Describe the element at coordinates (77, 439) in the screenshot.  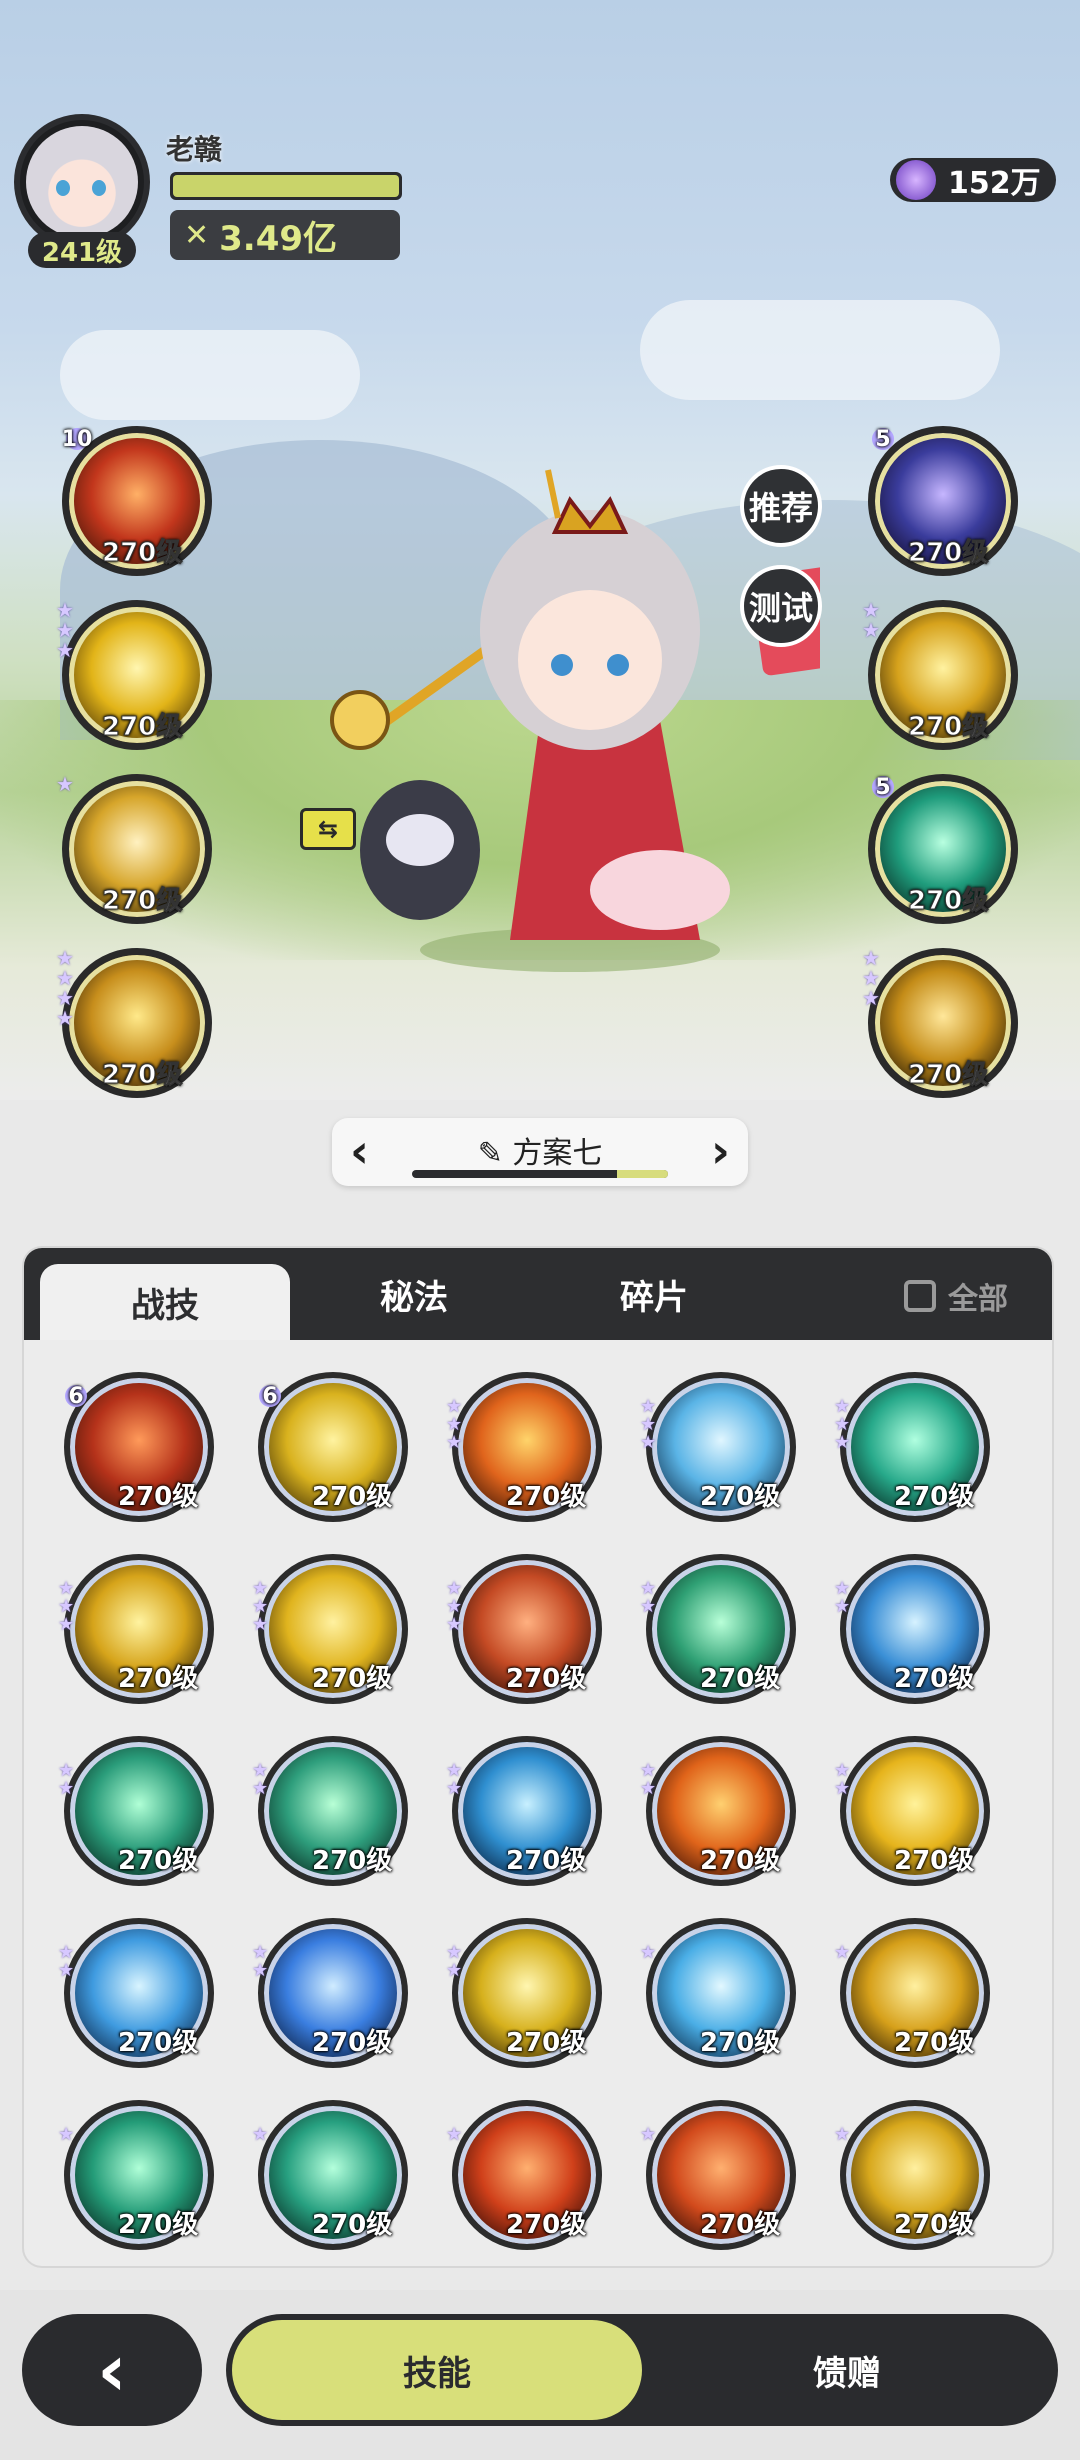
I see `rank-badge: 10` at that location.